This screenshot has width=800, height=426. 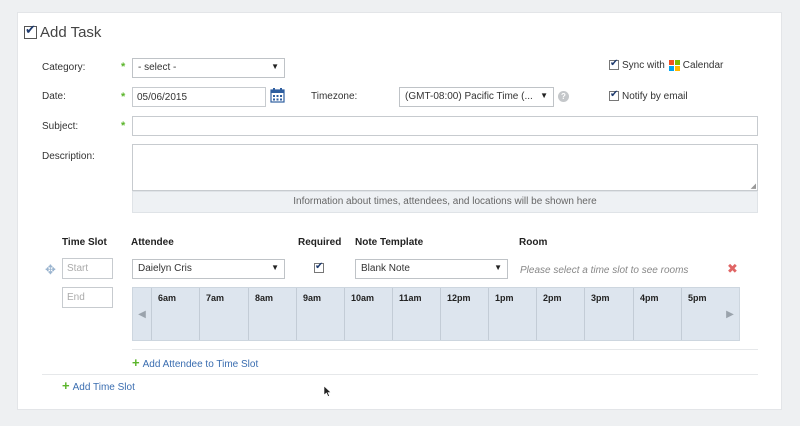 I want to click on calendar-text: Calendar, so click(x=703, y=65).